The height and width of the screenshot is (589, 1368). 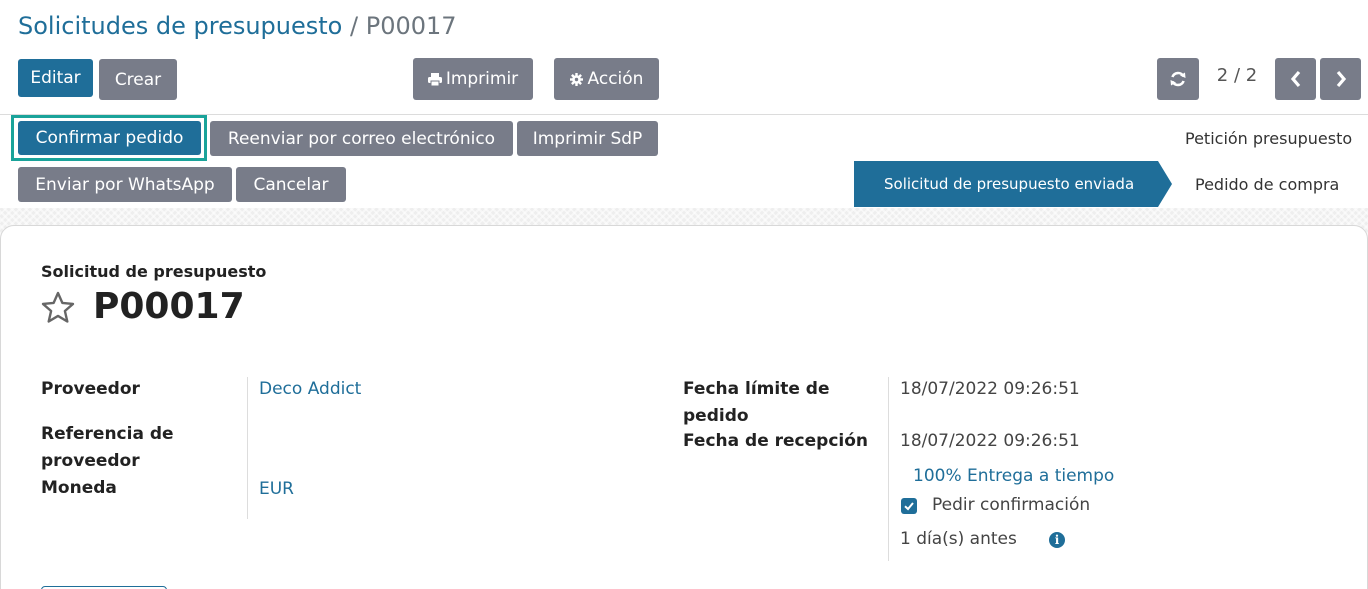 What do you see at coordinates (90, 389) in the screenshot?
I see `vendor-label: Proveedor` at bounding box center [90, 389].